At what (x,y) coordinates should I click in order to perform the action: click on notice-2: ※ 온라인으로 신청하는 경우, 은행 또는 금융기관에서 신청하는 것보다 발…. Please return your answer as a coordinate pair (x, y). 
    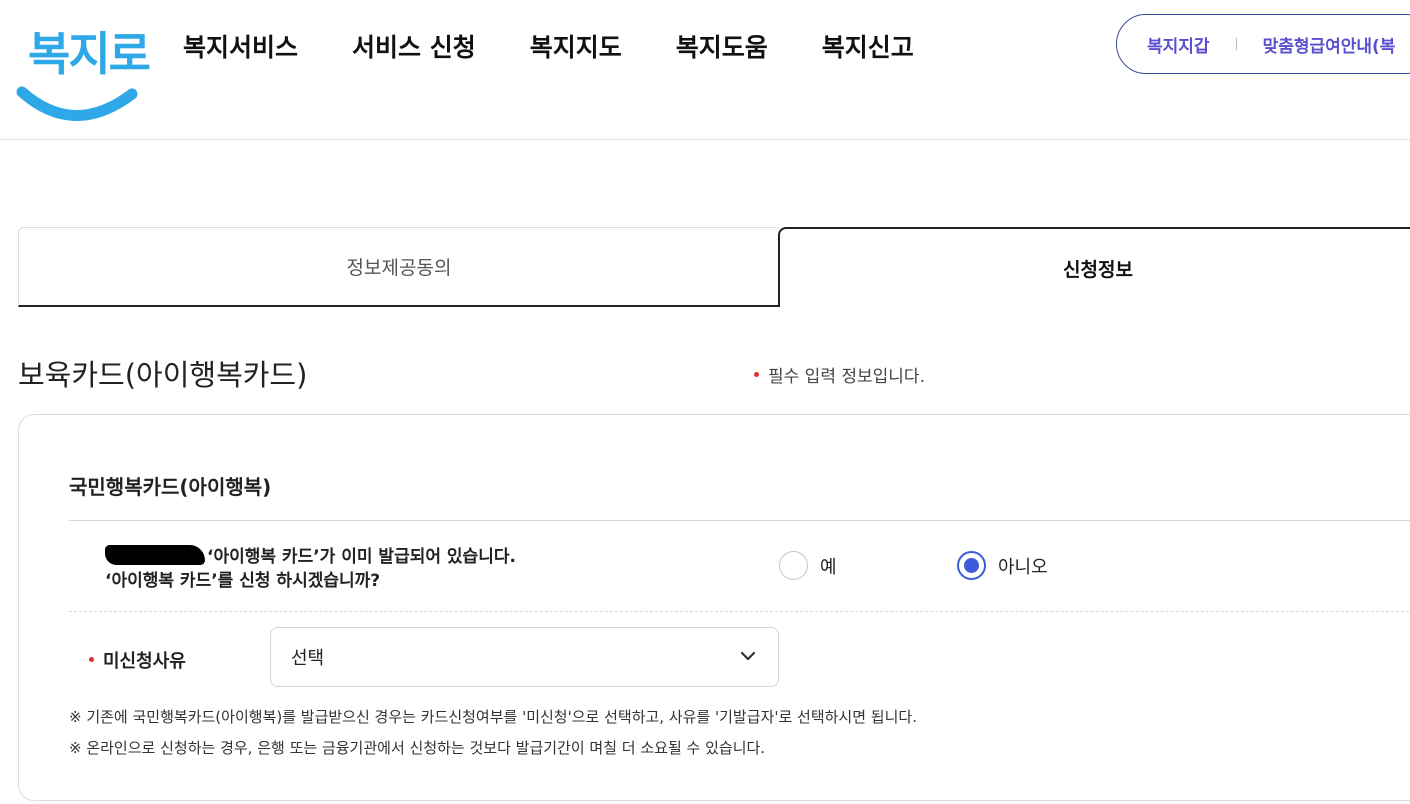
    Looking at the image, I should click on (417, 748).